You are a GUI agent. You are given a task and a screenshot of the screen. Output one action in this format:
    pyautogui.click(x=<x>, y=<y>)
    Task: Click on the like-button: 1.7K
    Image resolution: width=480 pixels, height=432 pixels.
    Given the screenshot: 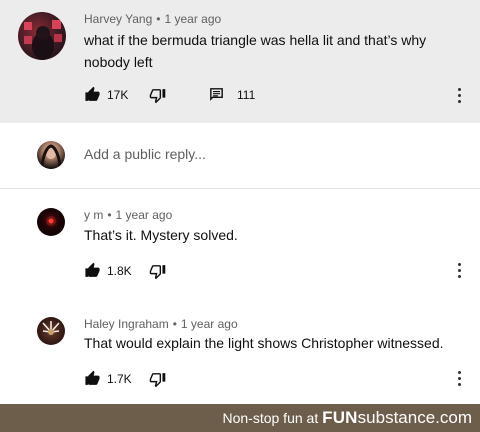 What is the action you would take?
    pyautogui.click(x=108, y=378)
    